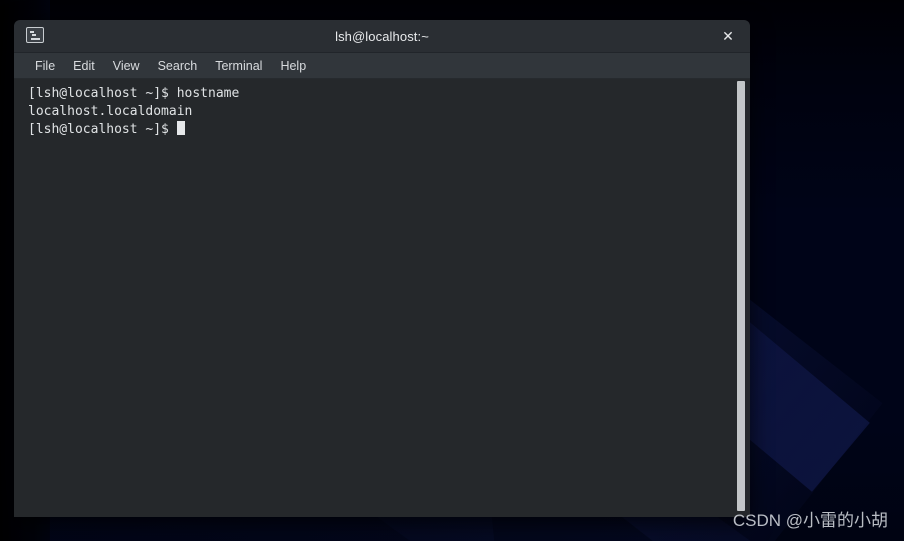  What do you see at coordinates (84, 66) in the screenshot?
I see `menu-item-edit: Edit` at bounding box center [84, 66].